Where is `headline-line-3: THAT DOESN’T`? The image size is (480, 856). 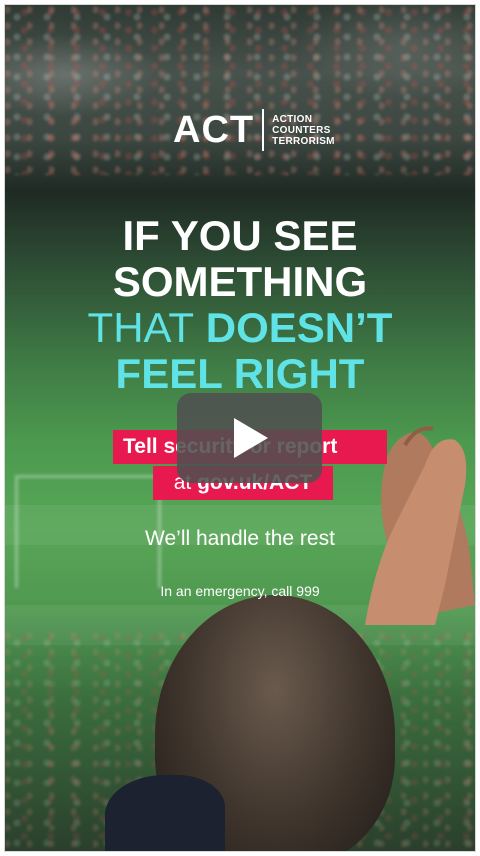
headline-line-3: THAT DOESN’T is located at coordinates (240, 328).